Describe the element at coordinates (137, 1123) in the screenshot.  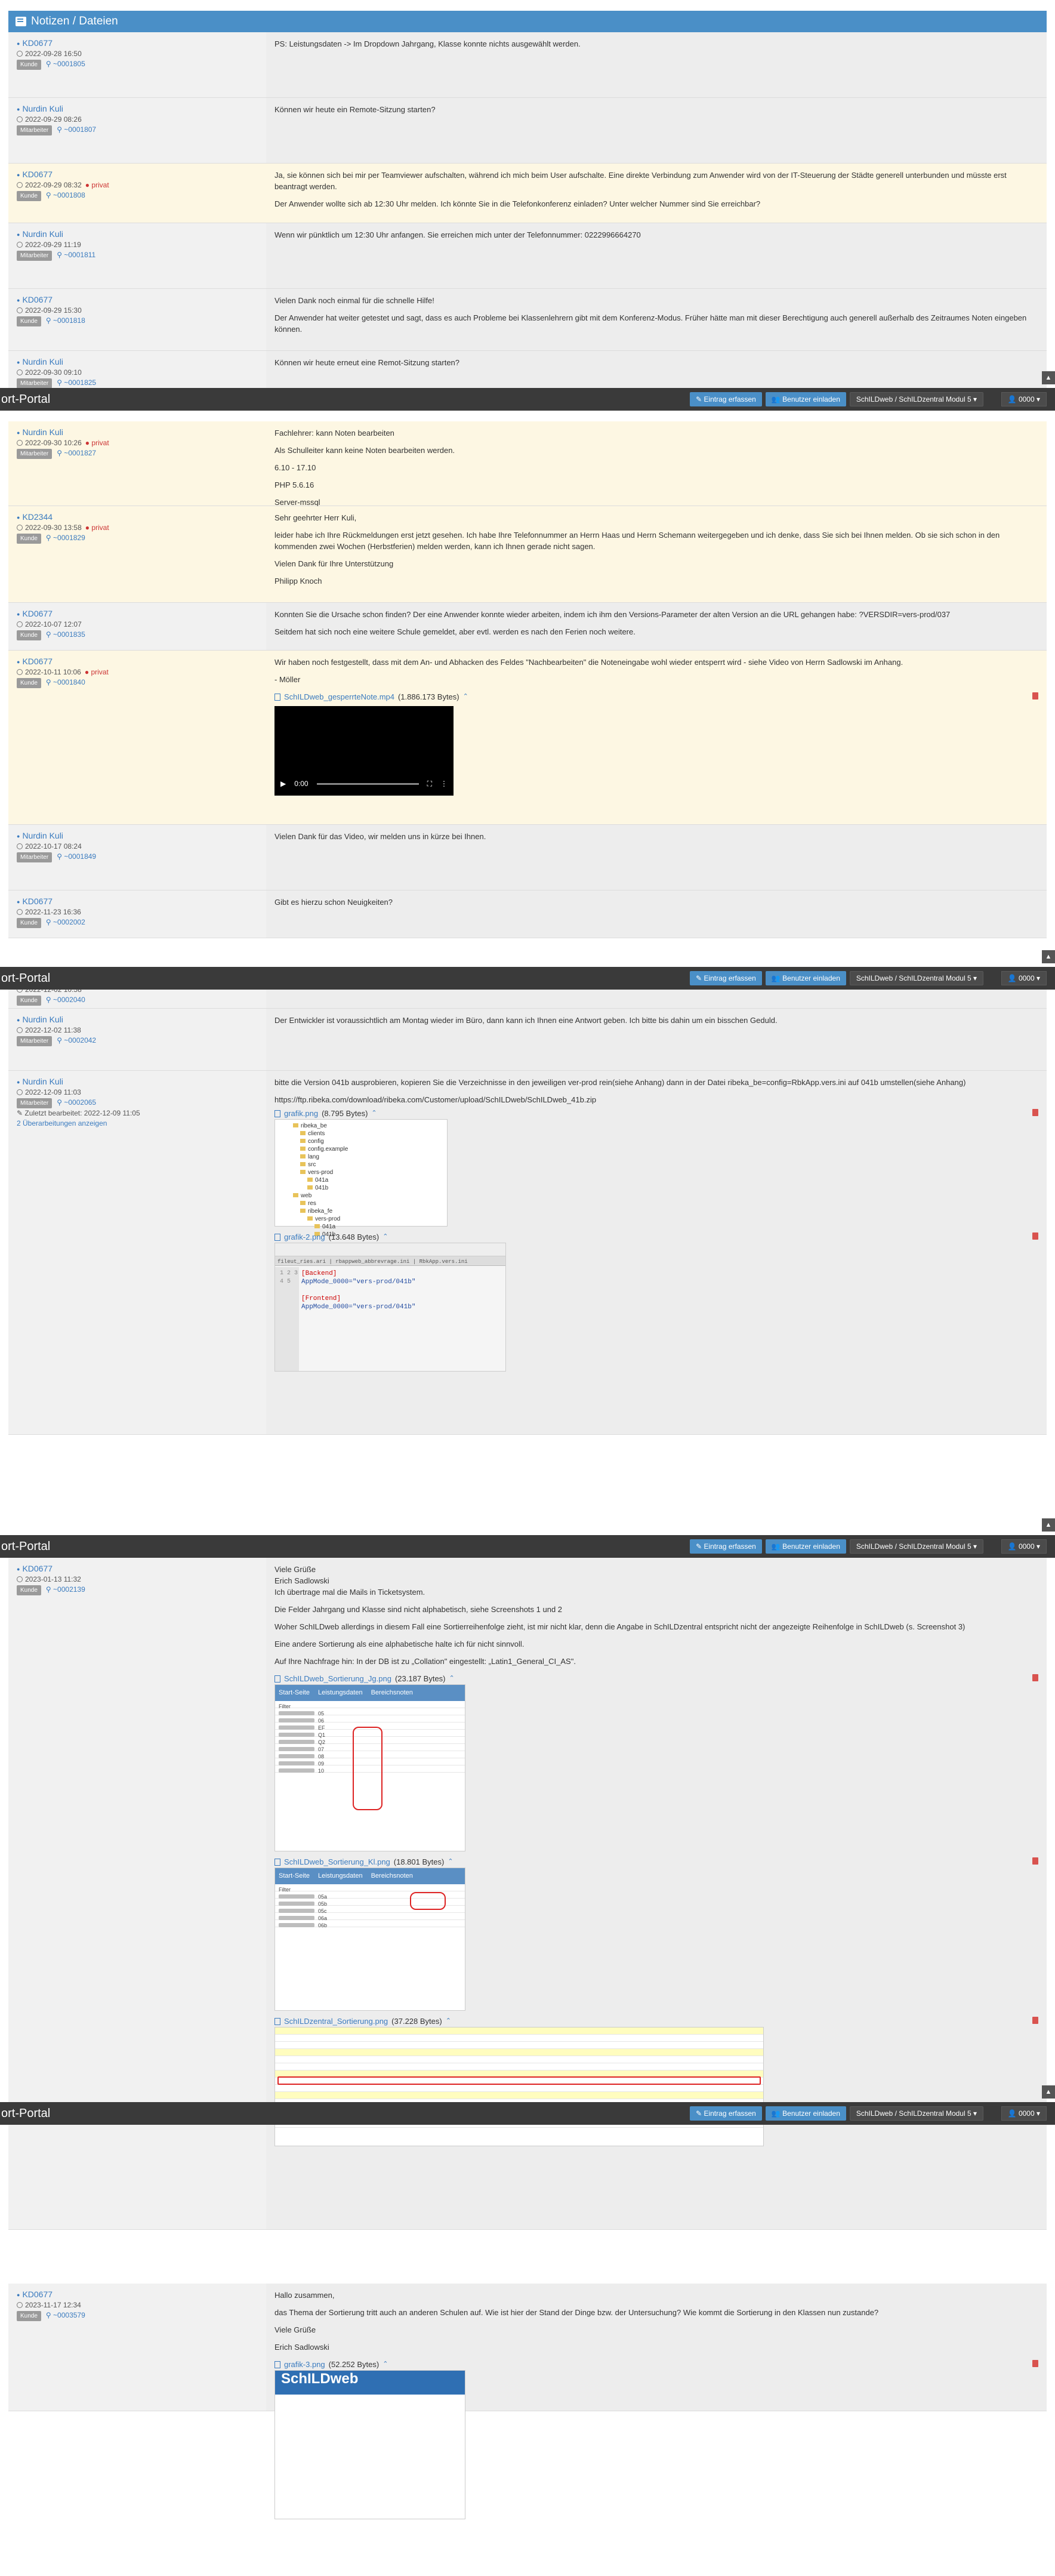
I see `show-revisions-link: 2 Überarbeitungen anzeigen` at that location.